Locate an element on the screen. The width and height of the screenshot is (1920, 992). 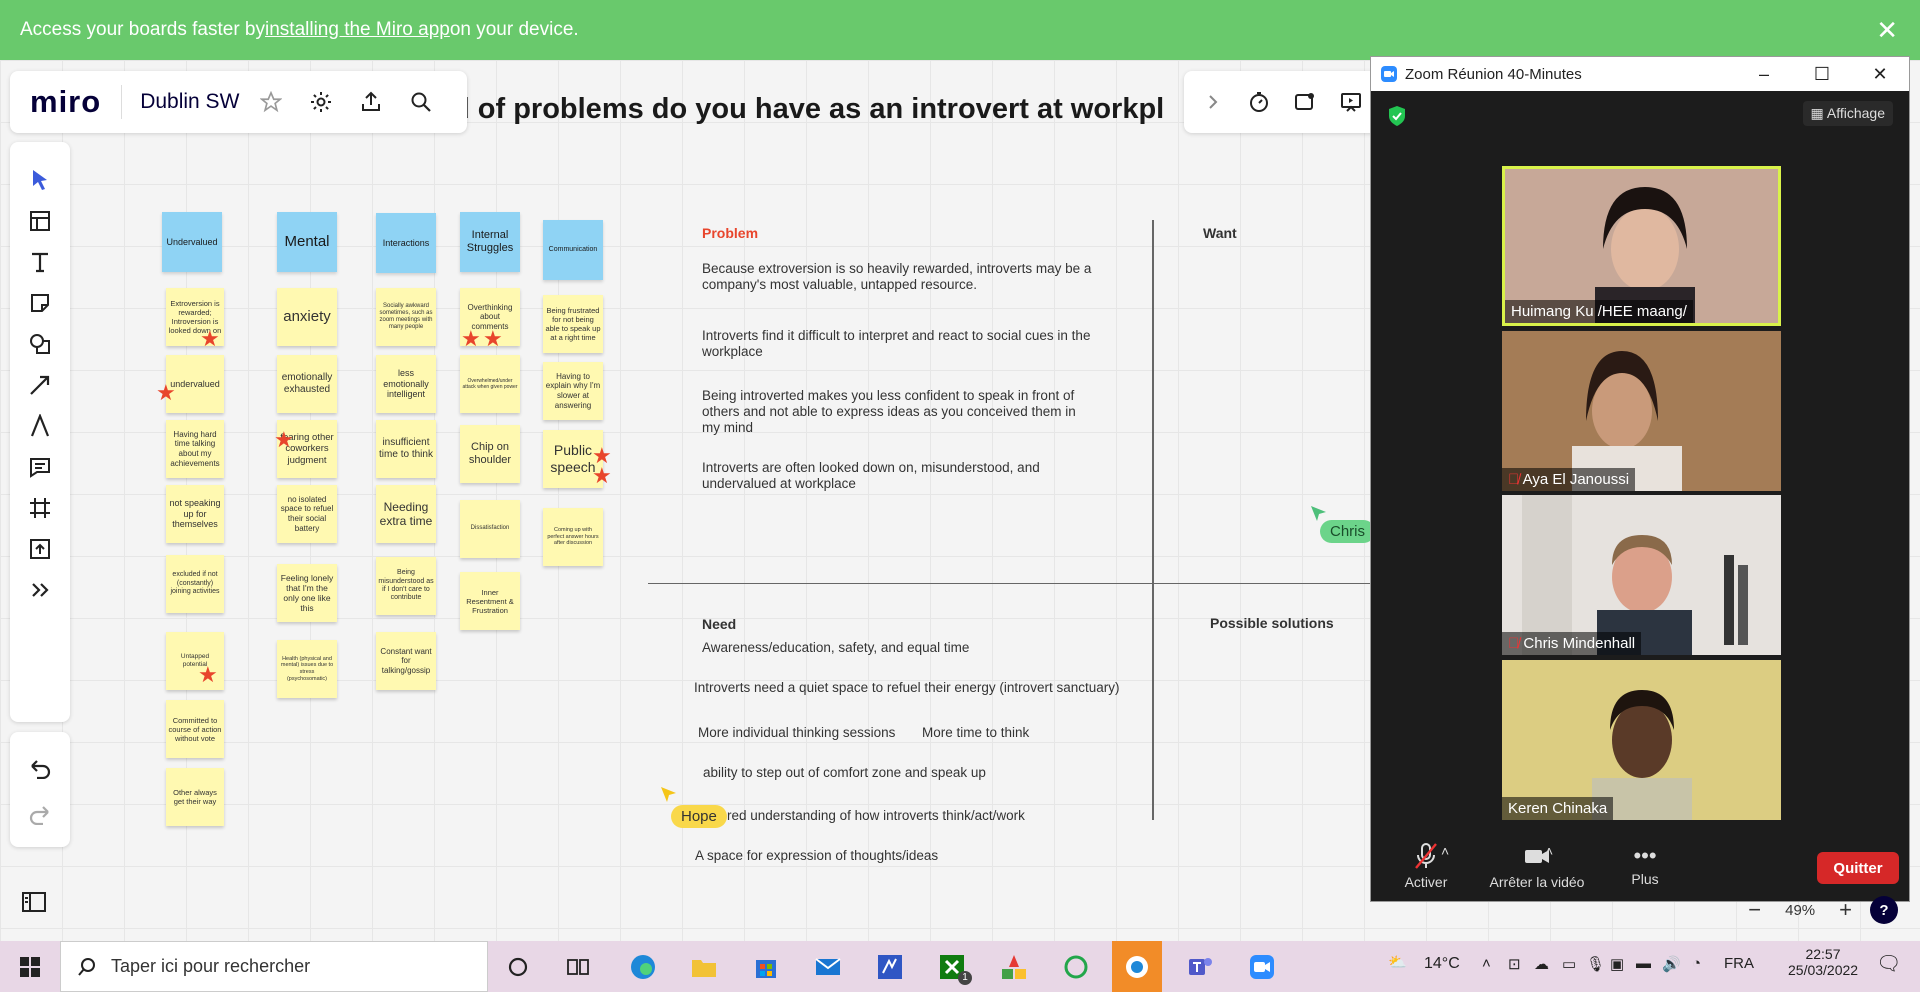
zoom-in-icon: + is located at coordinates (1845, 910).